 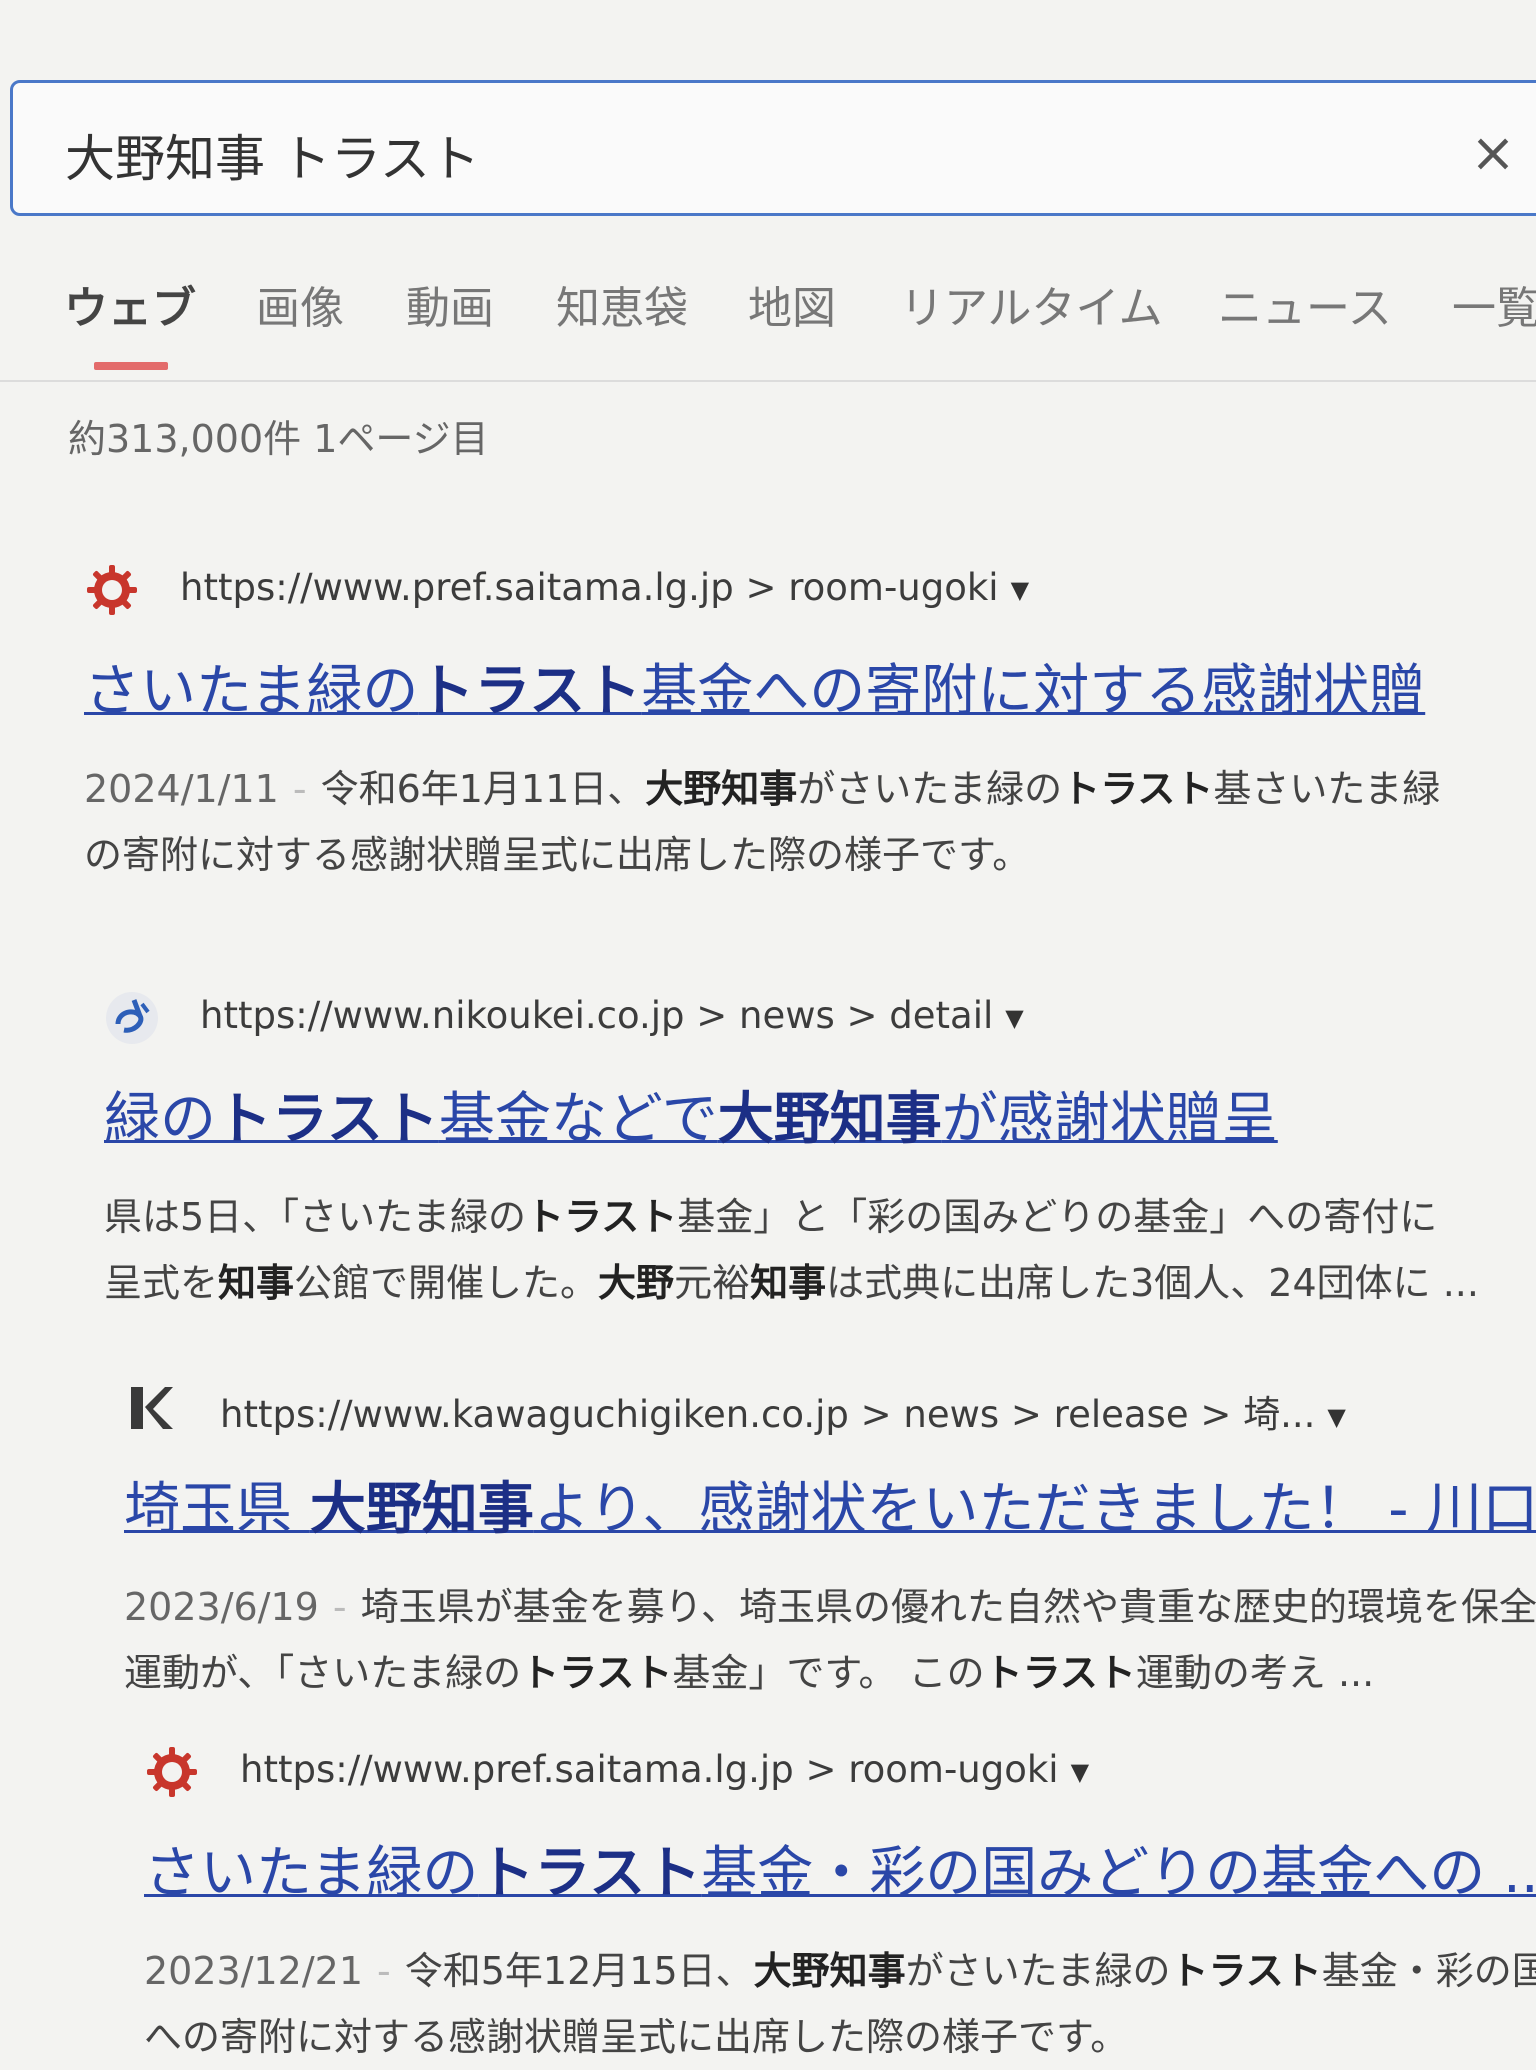 What do you see at coordinates (152, 1408) in the screenshot?
I see `kawaguchigiken-logo-icon` at bounding box center [152, 1408].